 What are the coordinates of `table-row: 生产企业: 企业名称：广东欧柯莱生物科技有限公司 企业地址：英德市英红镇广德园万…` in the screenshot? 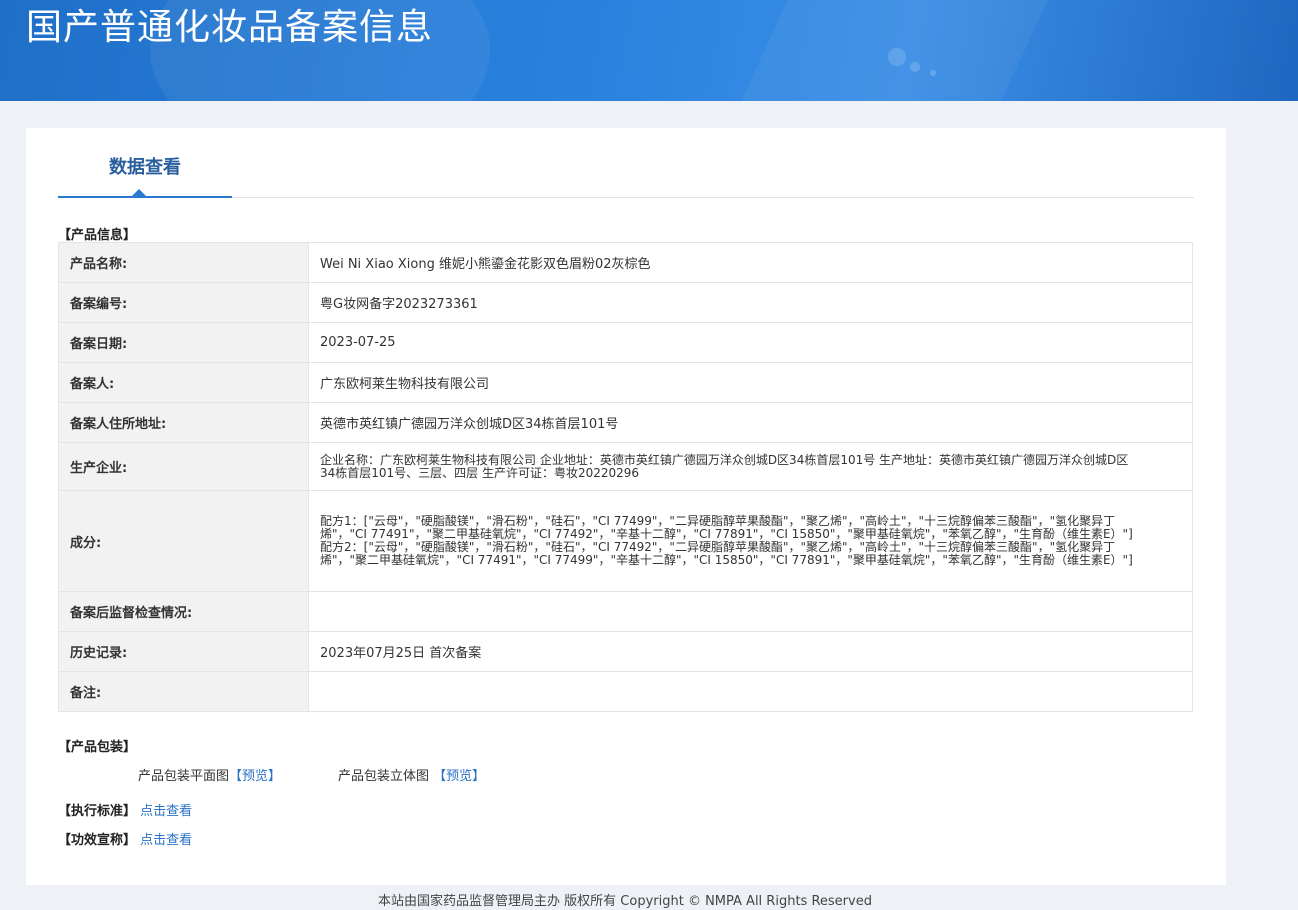 It's located at (625, 466).